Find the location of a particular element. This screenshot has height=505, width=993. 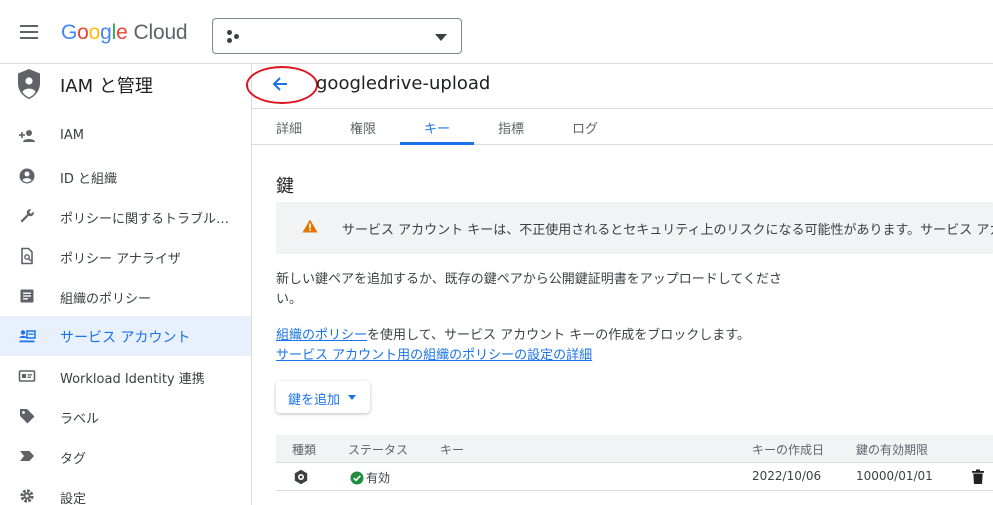

project-selector is located at coordinates (337, 36).